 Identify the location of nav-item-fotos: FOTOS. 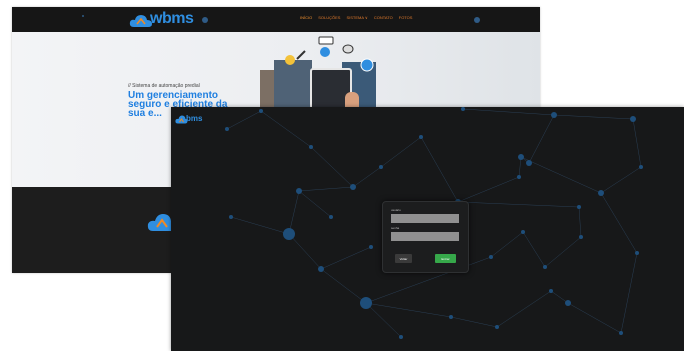
(406, 17).